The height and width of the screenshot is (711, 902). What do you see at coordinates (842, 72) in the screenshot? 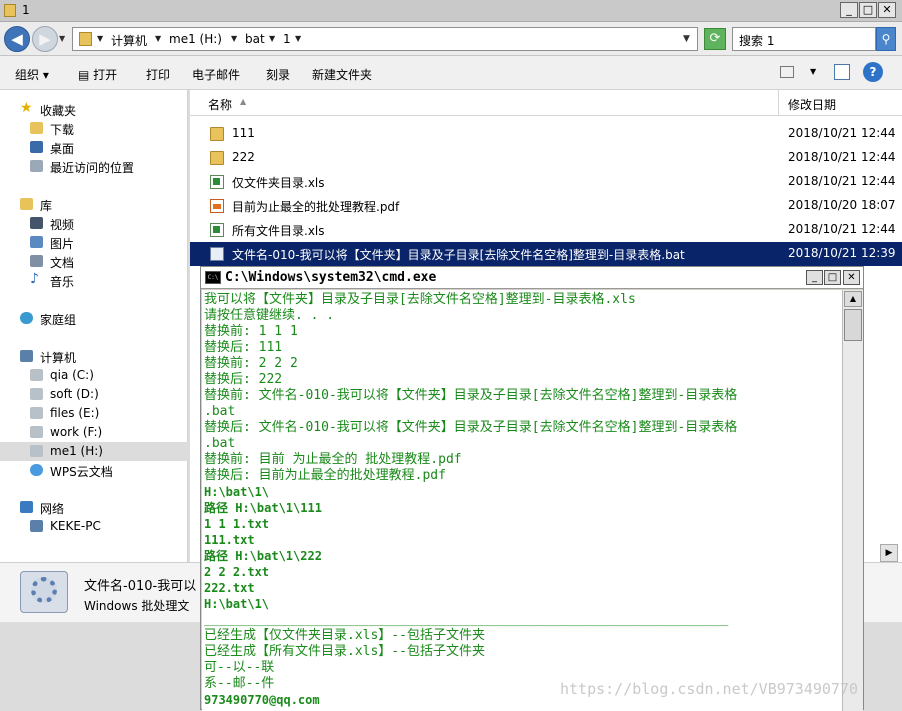
I see `preview-pane-icon` at bounding box center [842, 72].